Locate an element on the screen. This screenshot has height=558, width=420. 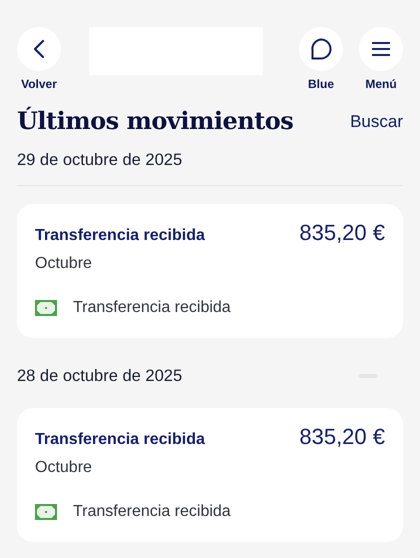
button-label: Menú is located at coordinates (381, 84).